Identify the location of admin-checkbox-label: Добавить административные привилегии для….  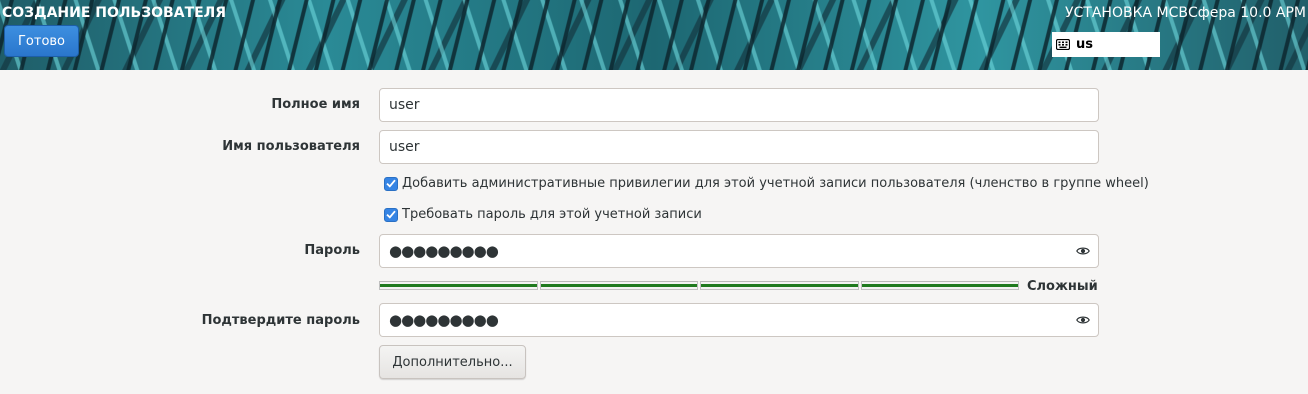
(775, 183).